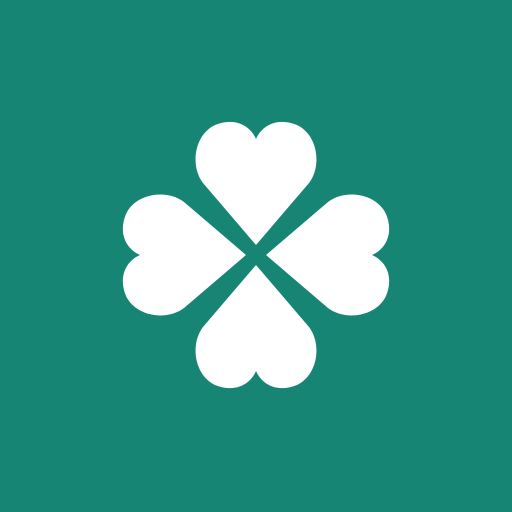  I want to click on clover-leaf-left, so click(184, 255).